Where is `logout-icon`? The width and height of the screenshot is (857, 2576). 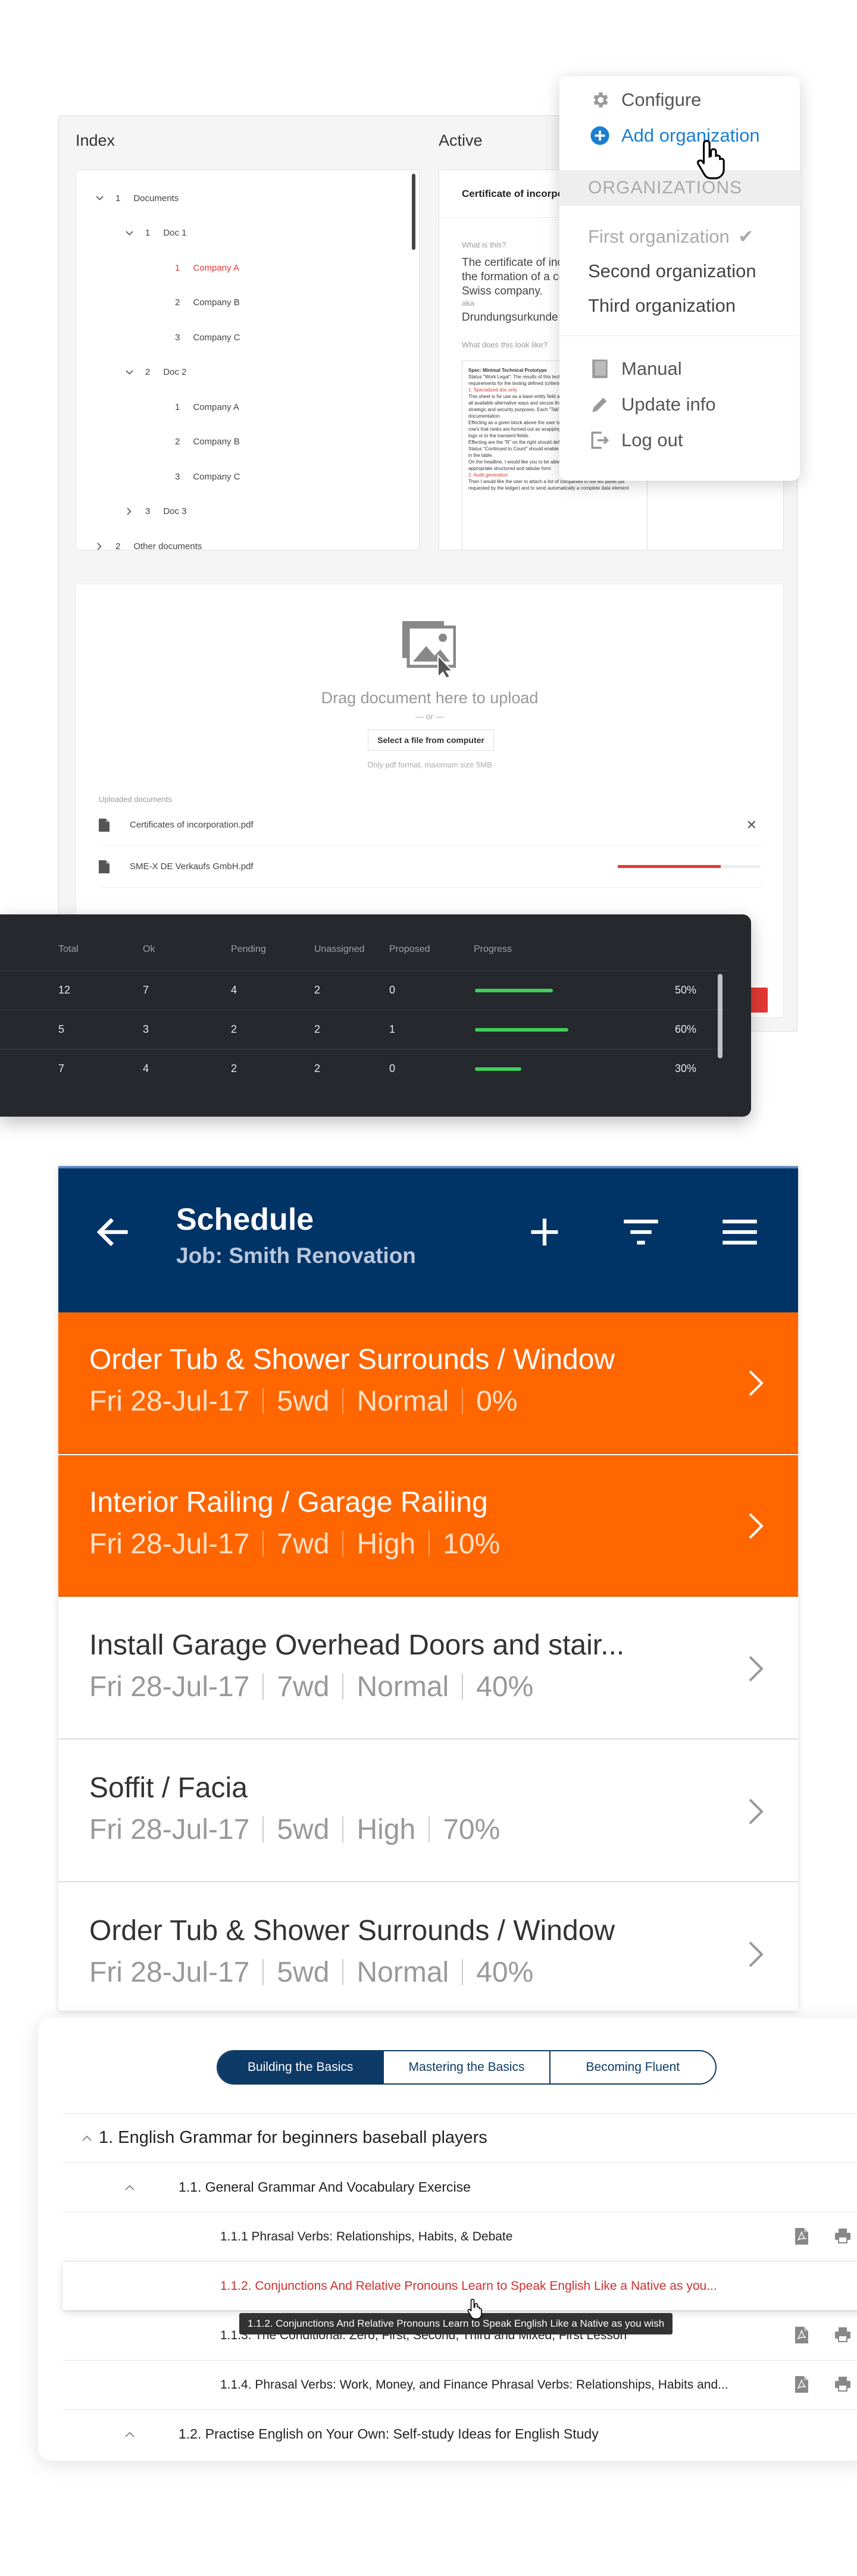 logout-icon is located at coordinates (600, 440).